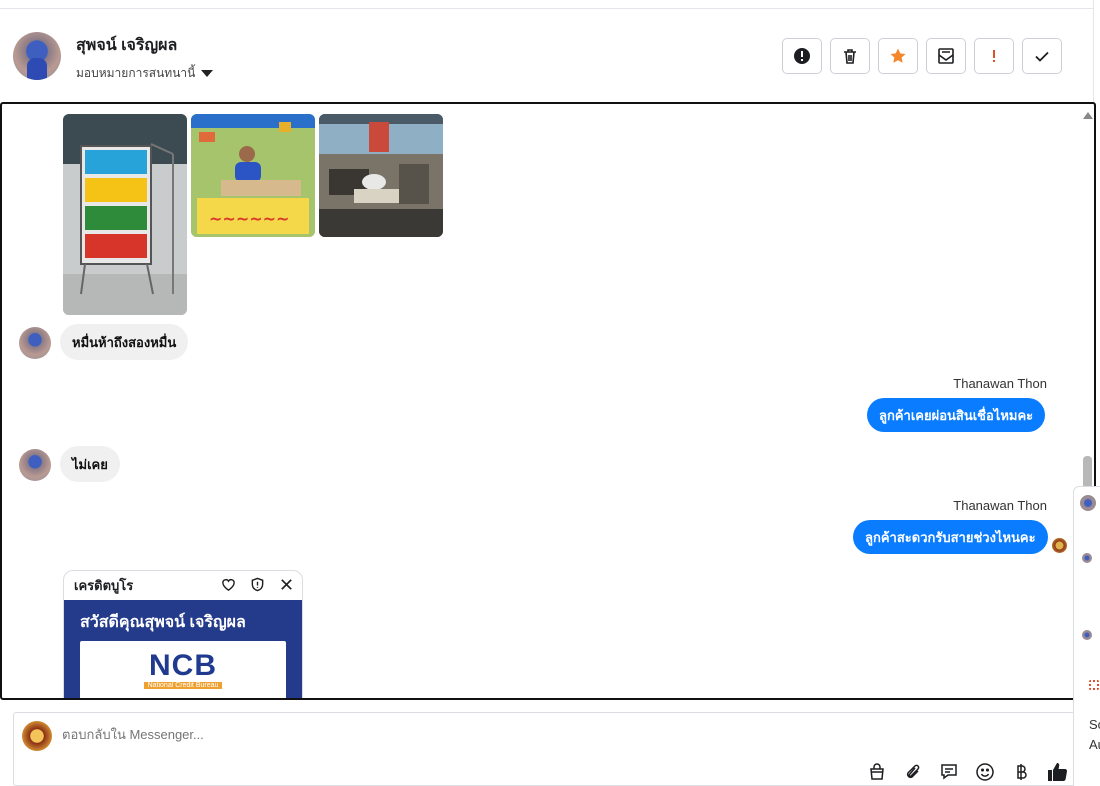  What do you see at coordinates (228, 584) in the screenshot?
I see `heart-icon` at bounding box center [228, 584].